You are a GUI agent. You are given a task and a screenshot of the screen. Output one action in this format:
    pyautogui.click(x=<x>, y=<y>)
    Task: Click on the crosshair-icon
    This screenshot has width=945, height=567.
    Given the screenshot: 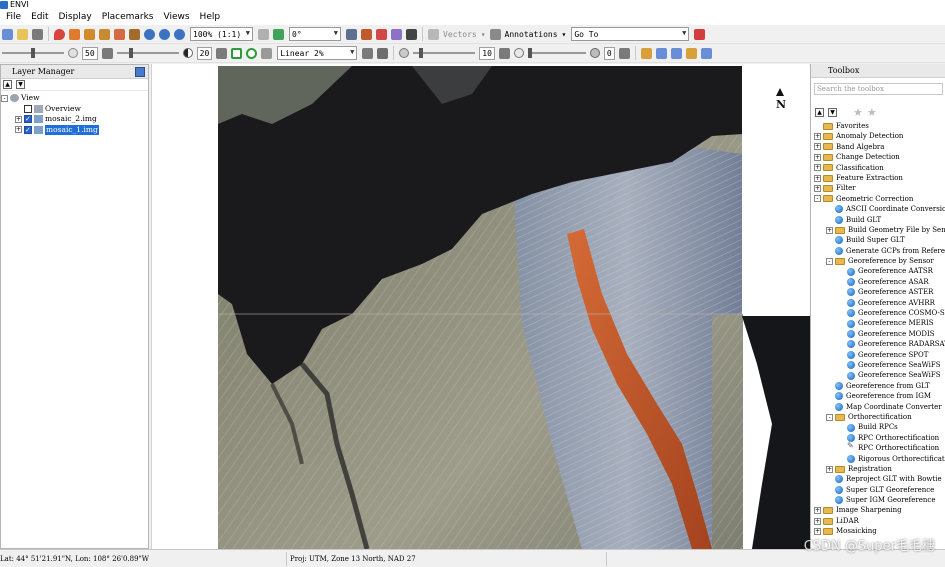 What is the action you would take?
    pyautogui.click(x=351, y=34)
    